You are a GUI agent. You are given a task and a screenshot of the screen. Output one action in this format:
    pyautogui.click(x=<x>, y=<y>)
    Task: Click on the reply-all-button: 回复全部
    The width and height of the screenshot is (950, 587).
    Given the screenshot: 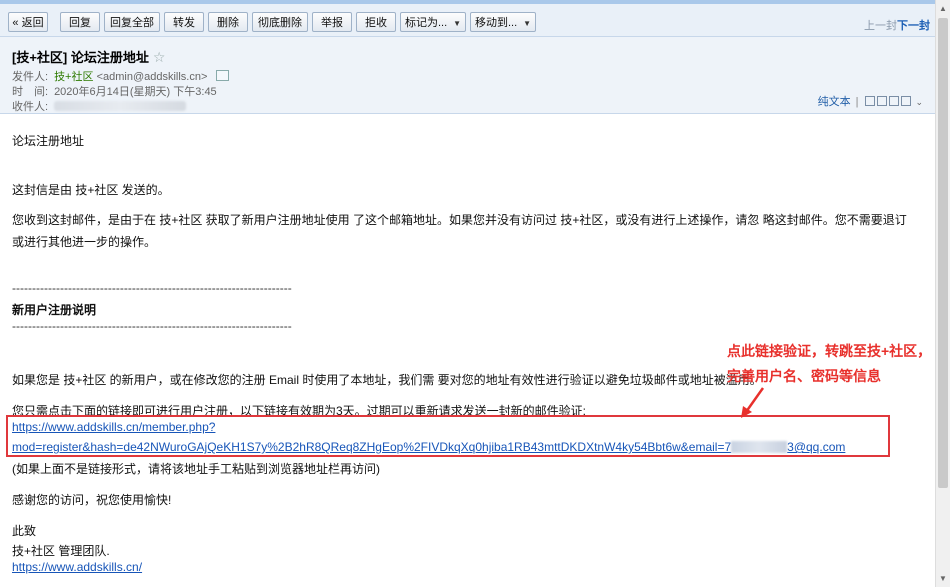 What is the action you would take?
    pyautogui.click(x=132, y=22)
    